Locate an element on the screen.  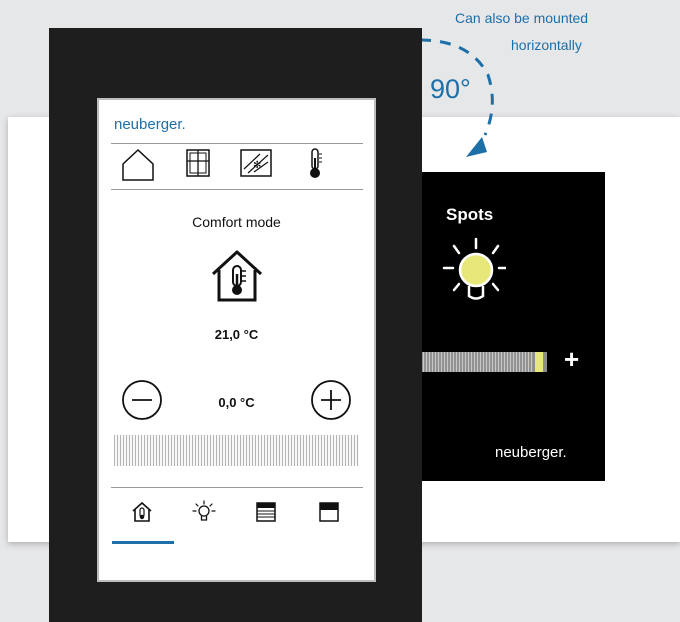
frost-window-icon: ✻ is located at coordinates (256, 163).